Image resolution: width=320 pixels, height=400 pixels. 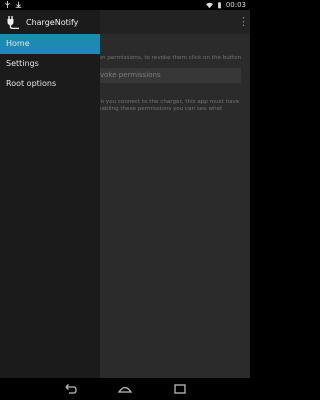 What do you see at coordinates (70, 389) in the screenshot?
I see `back-icon` at bounding box center [70, 389].